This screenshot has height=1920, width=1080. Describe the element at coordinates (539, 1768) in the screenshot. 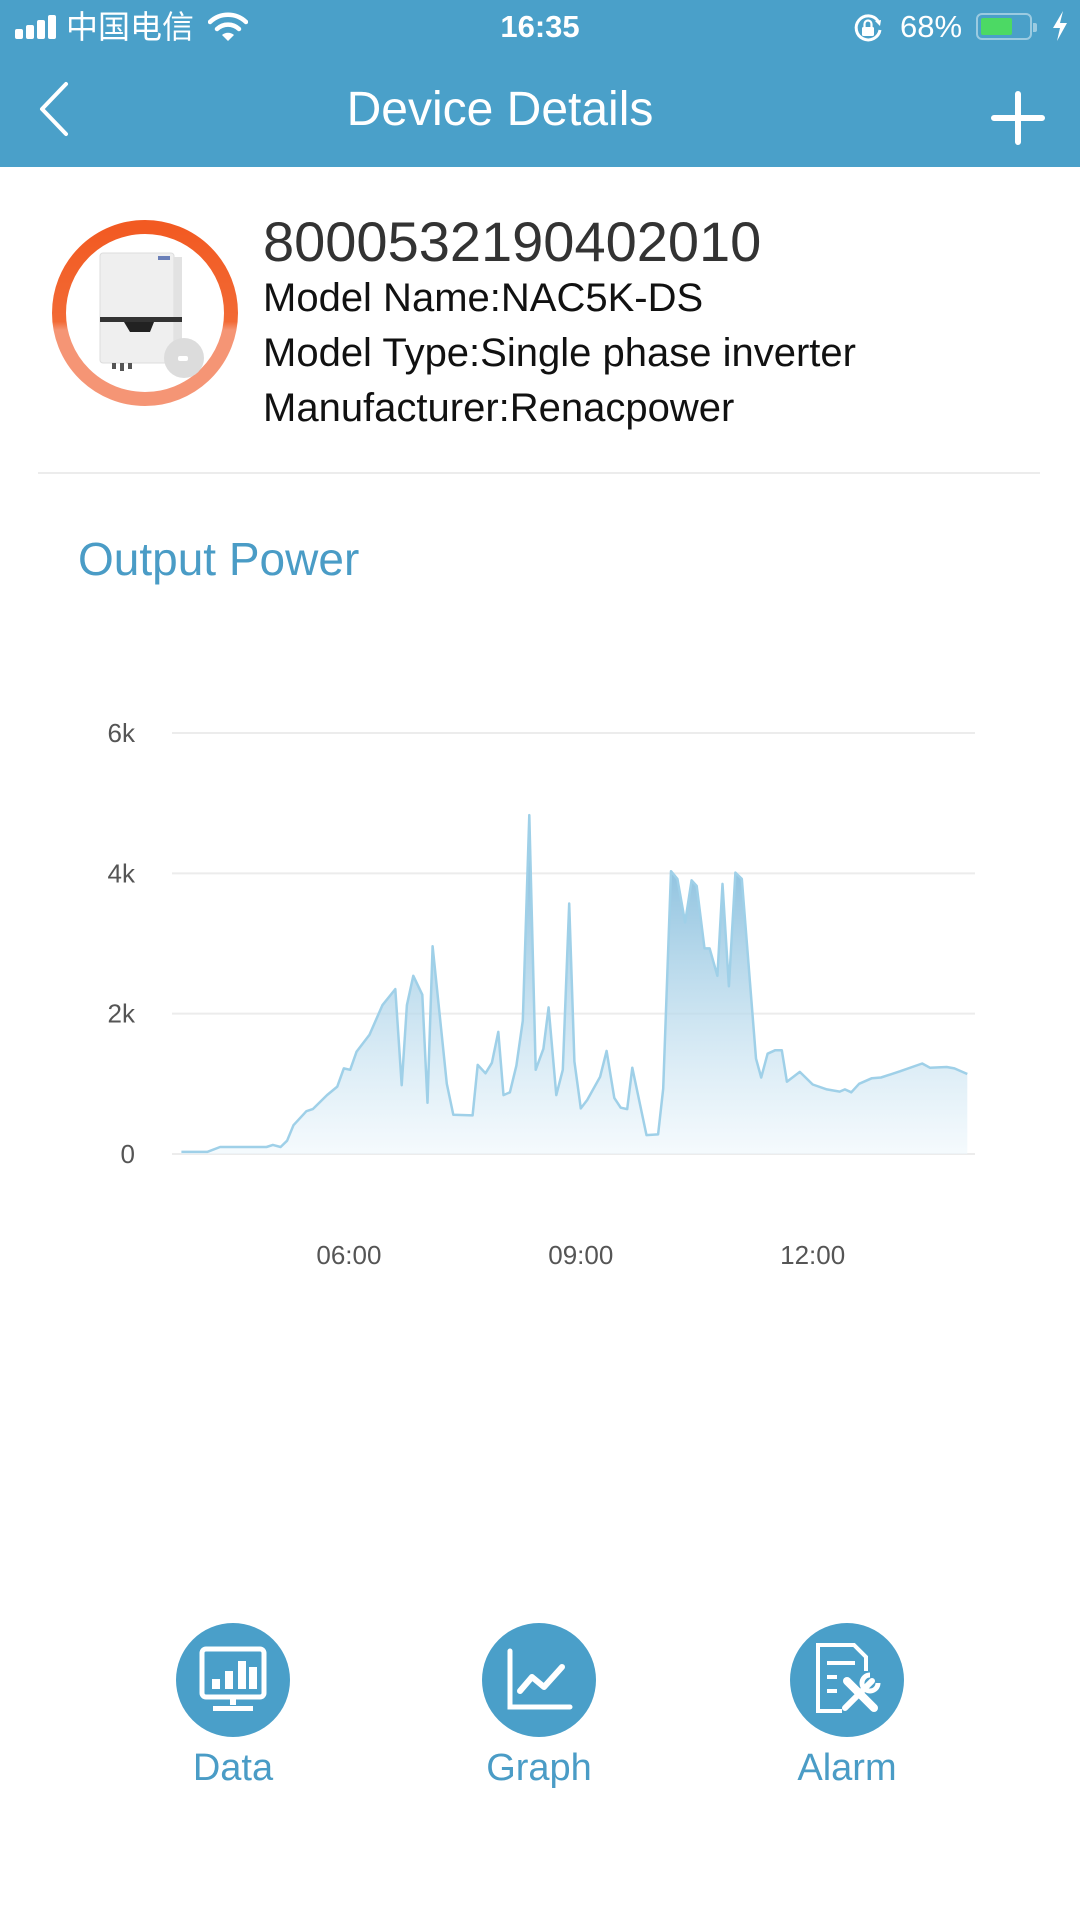

I see `graph-button-label: Graph` at that location.